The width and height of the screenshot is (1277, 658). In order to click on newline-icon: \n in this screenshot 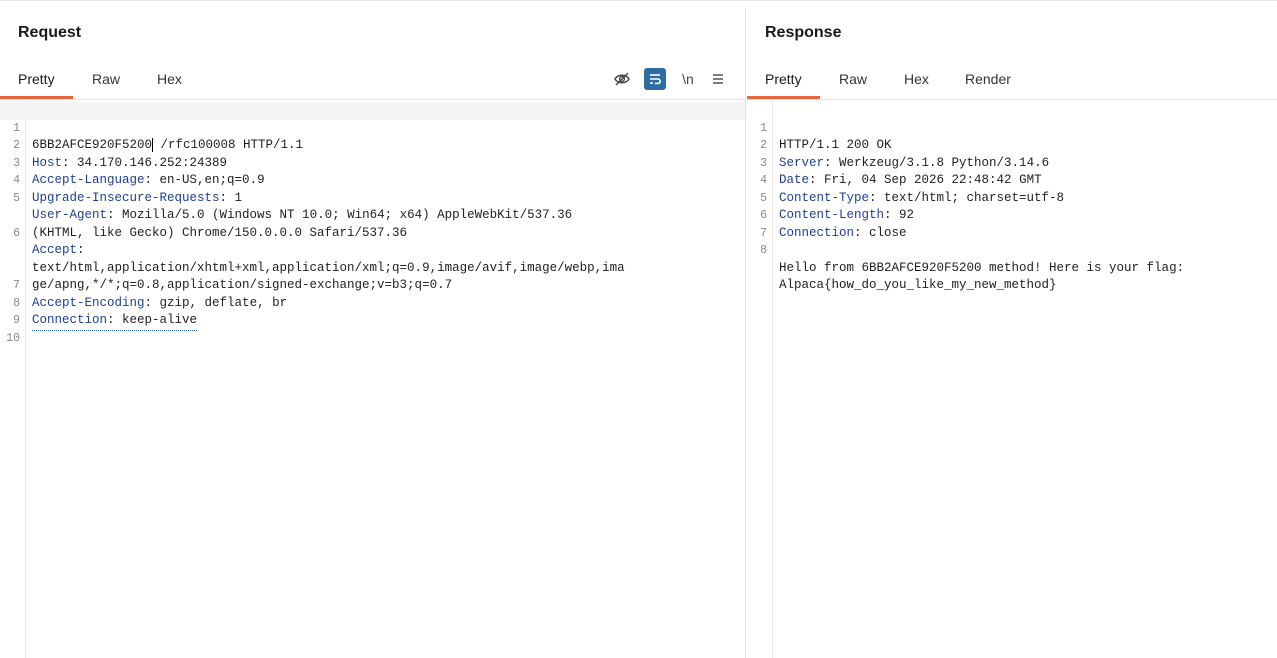, I will do `click(688, 79)`.